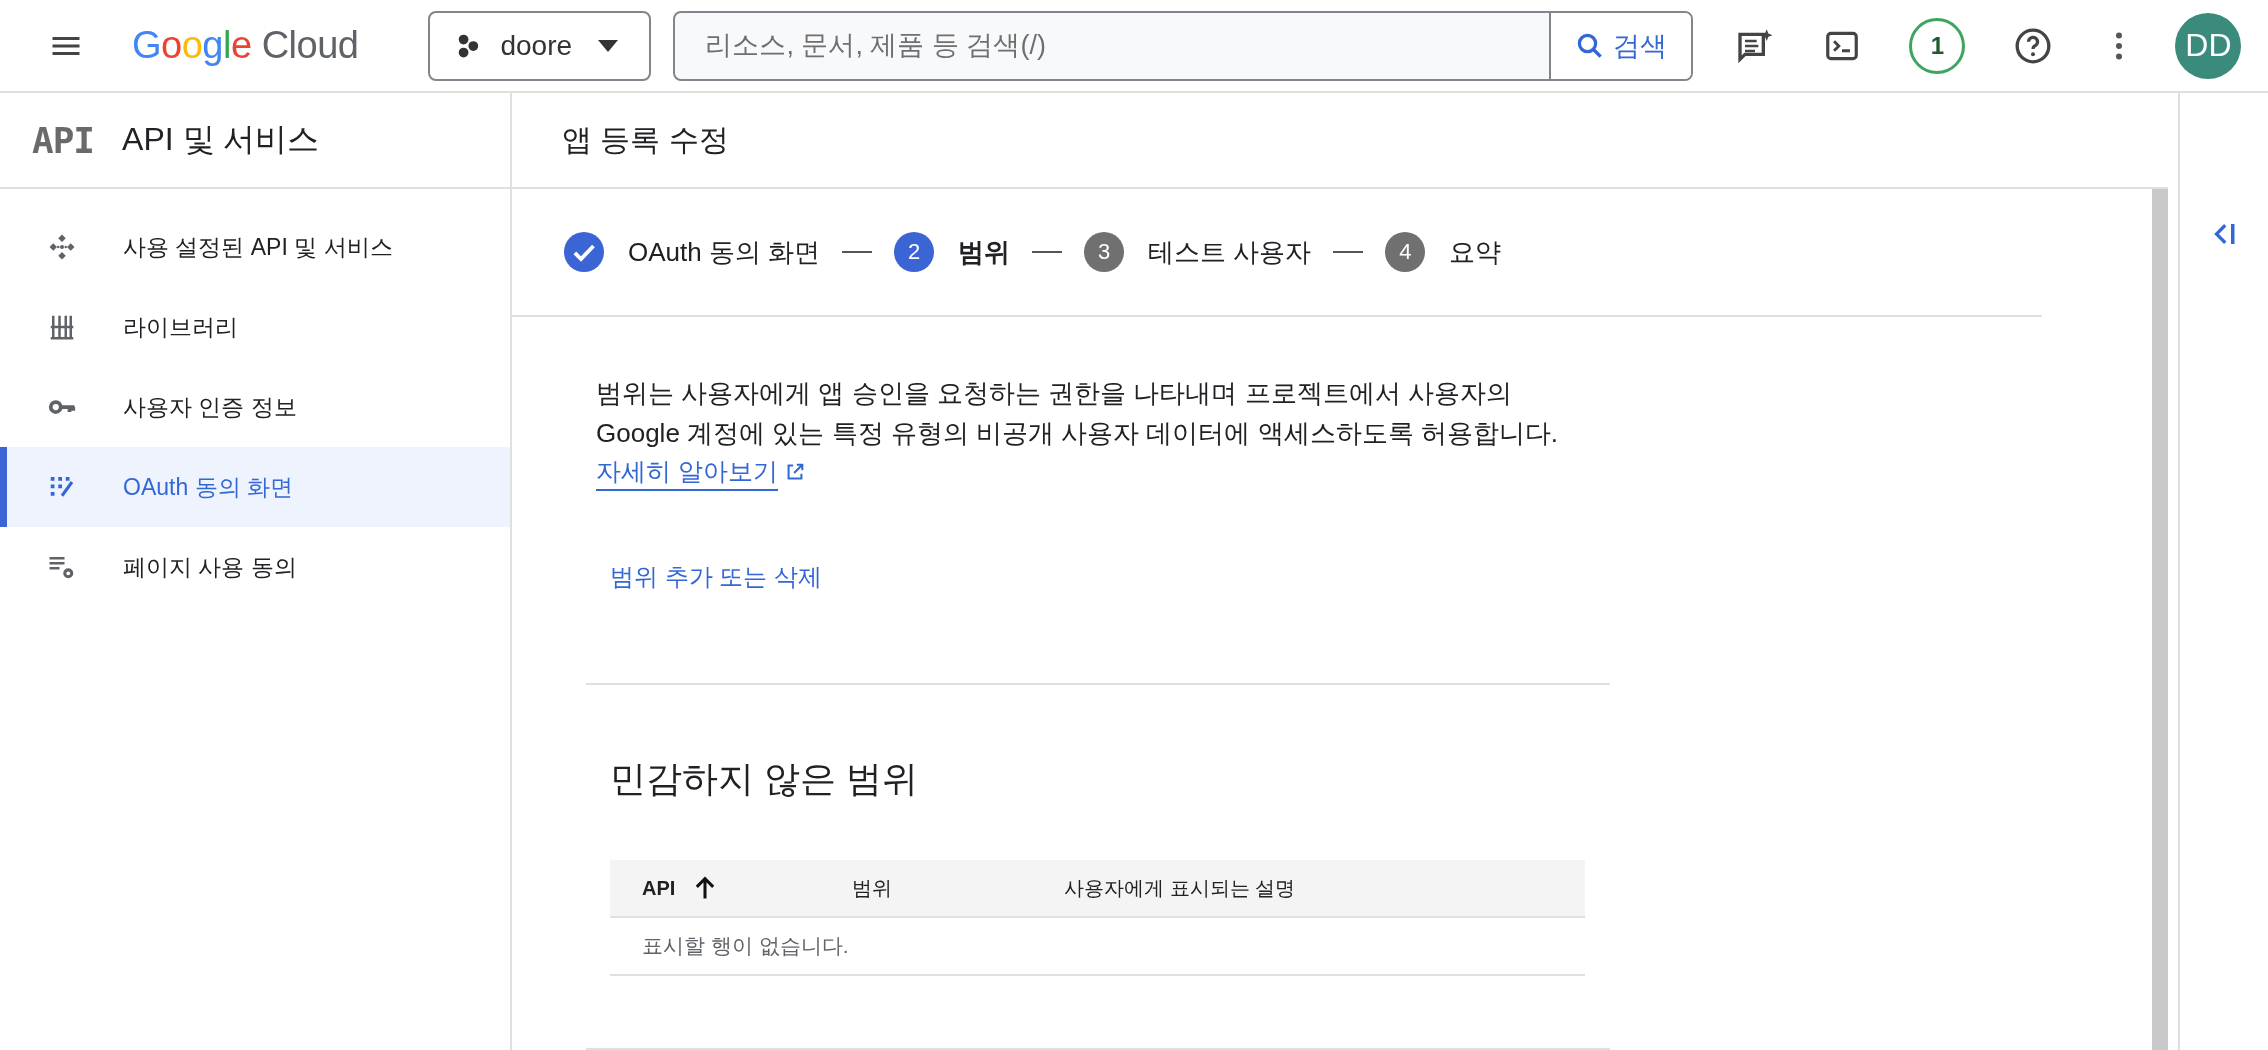 This screenshot has width=2268, height=1050. I want to click on column-header: 사용자에게 표시되는 설명, so click(1324, 888).